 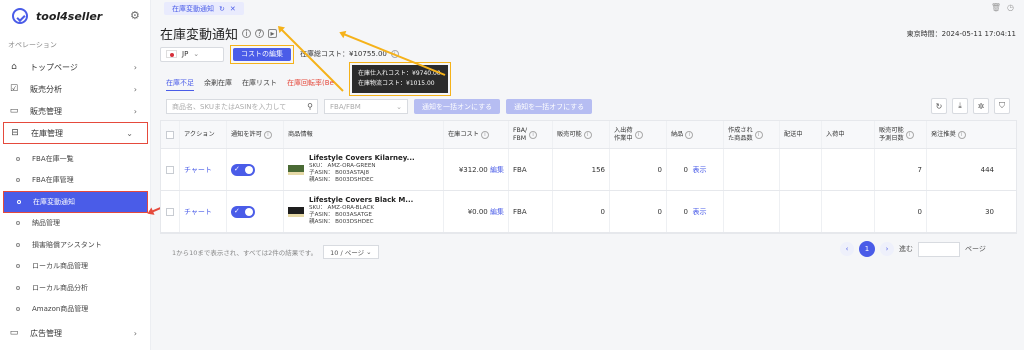 What do you see at coordinates (996, 7) in the screenshot?
I see `trash-icon: 🗑` at bounding box center [996, 7].